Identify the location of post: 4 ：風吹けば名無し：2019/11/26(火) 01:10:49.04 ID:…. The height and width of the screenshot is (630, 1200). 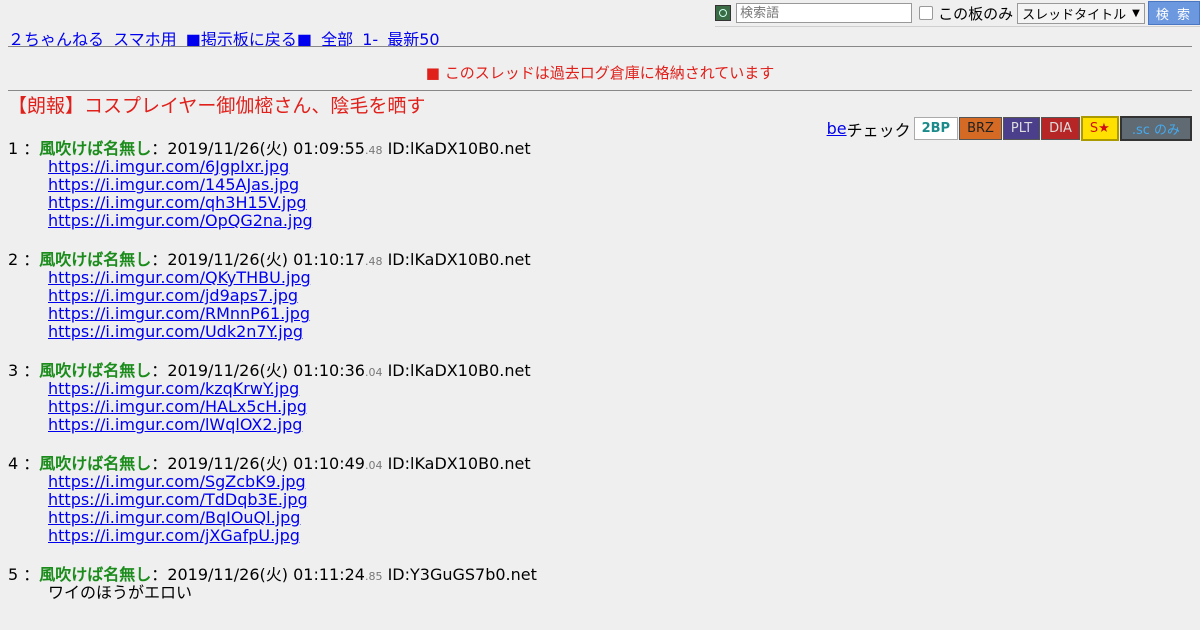
(598, 500).